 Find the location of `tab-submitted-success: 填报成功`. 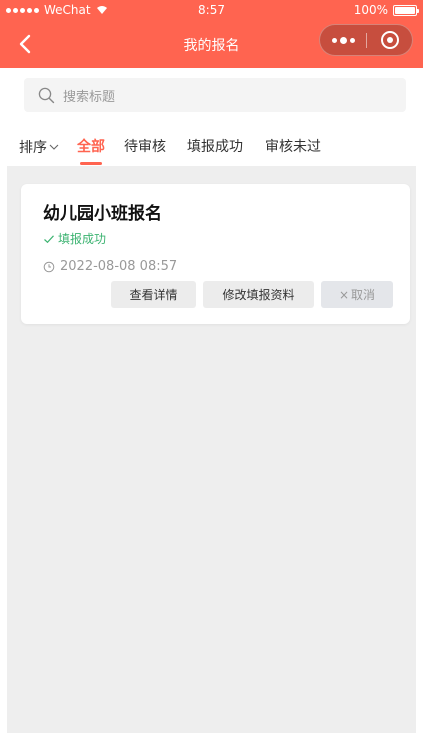

tab-submitted-success: 填报成功 is located at coordinates (215, 146).